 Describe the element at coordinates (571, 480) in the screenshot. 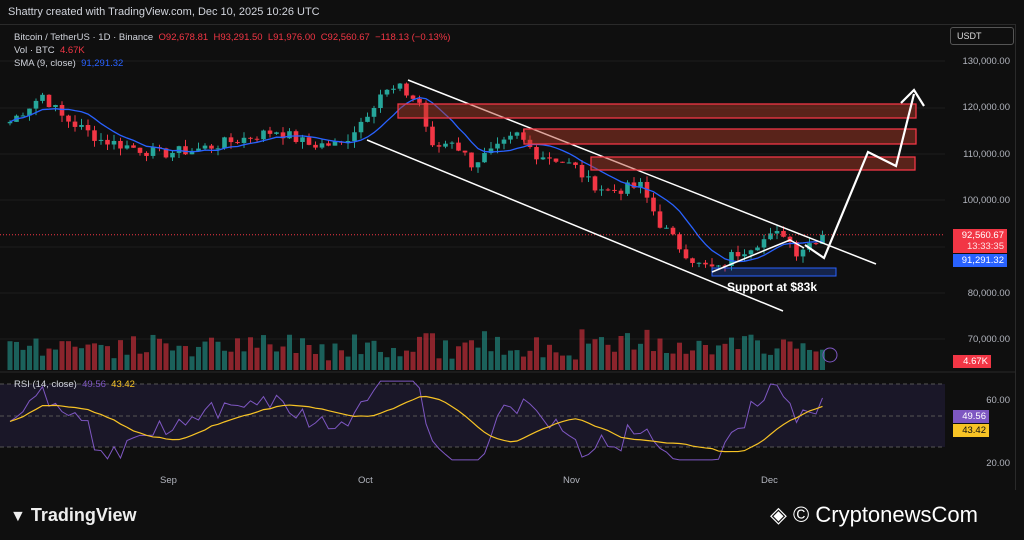

I see `time-tick: Nov` at that location.